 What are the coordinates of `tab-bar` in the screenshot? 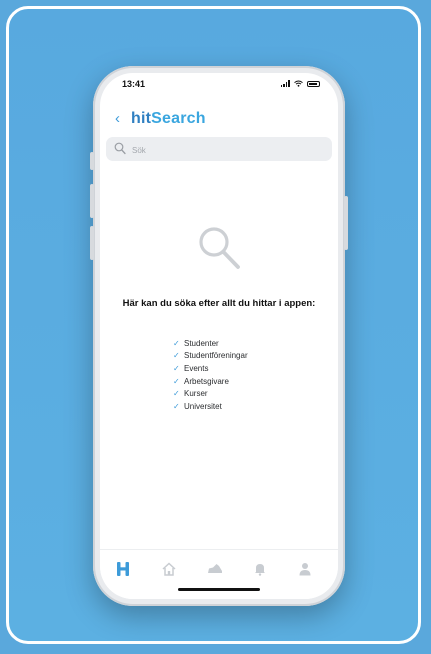 It's located at (219, 574).